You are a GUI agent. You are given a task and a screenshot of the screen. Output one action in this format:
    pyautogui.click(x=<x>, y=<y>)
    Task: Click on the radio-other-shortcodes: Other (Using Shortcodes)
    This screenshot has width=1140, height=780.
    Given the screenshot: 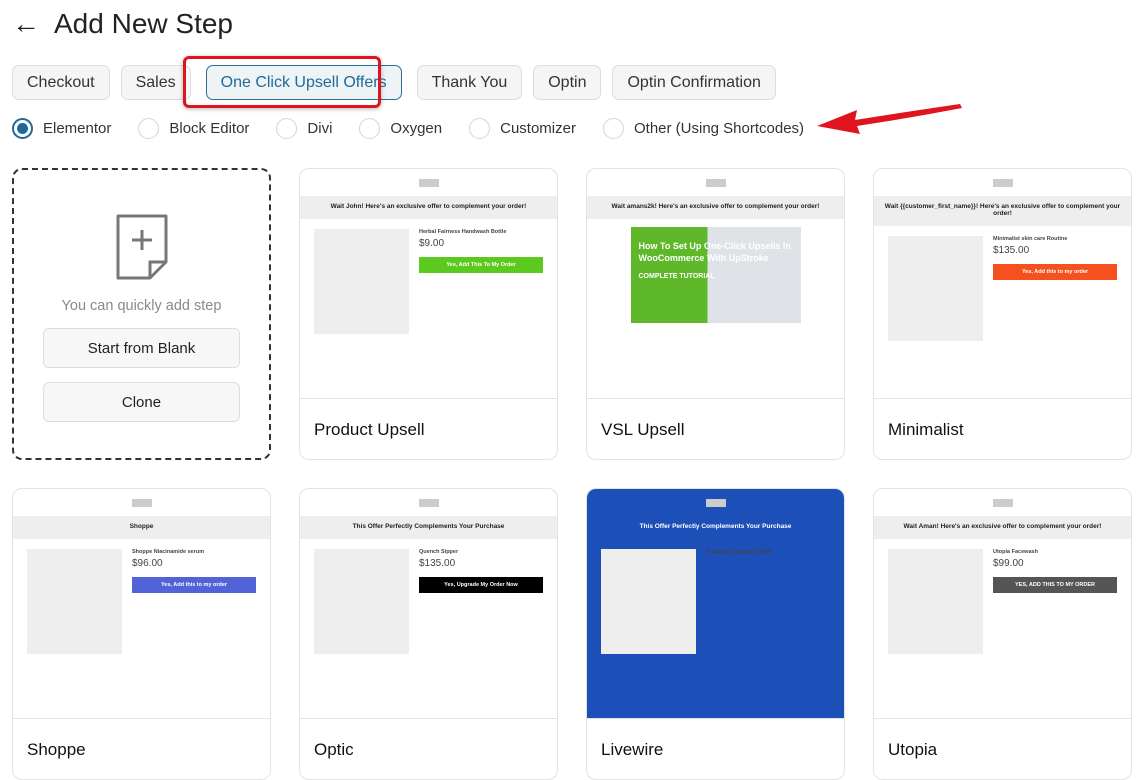 What is the action you would take?
    pyautogui.click(x=703, y=128)
    